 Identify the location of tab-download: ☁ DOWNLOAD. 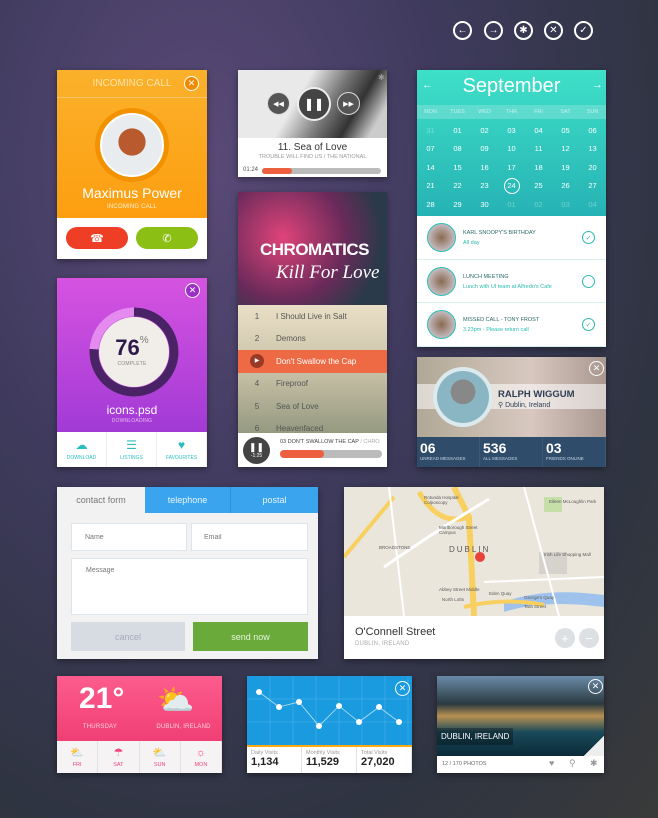
(82, 449).